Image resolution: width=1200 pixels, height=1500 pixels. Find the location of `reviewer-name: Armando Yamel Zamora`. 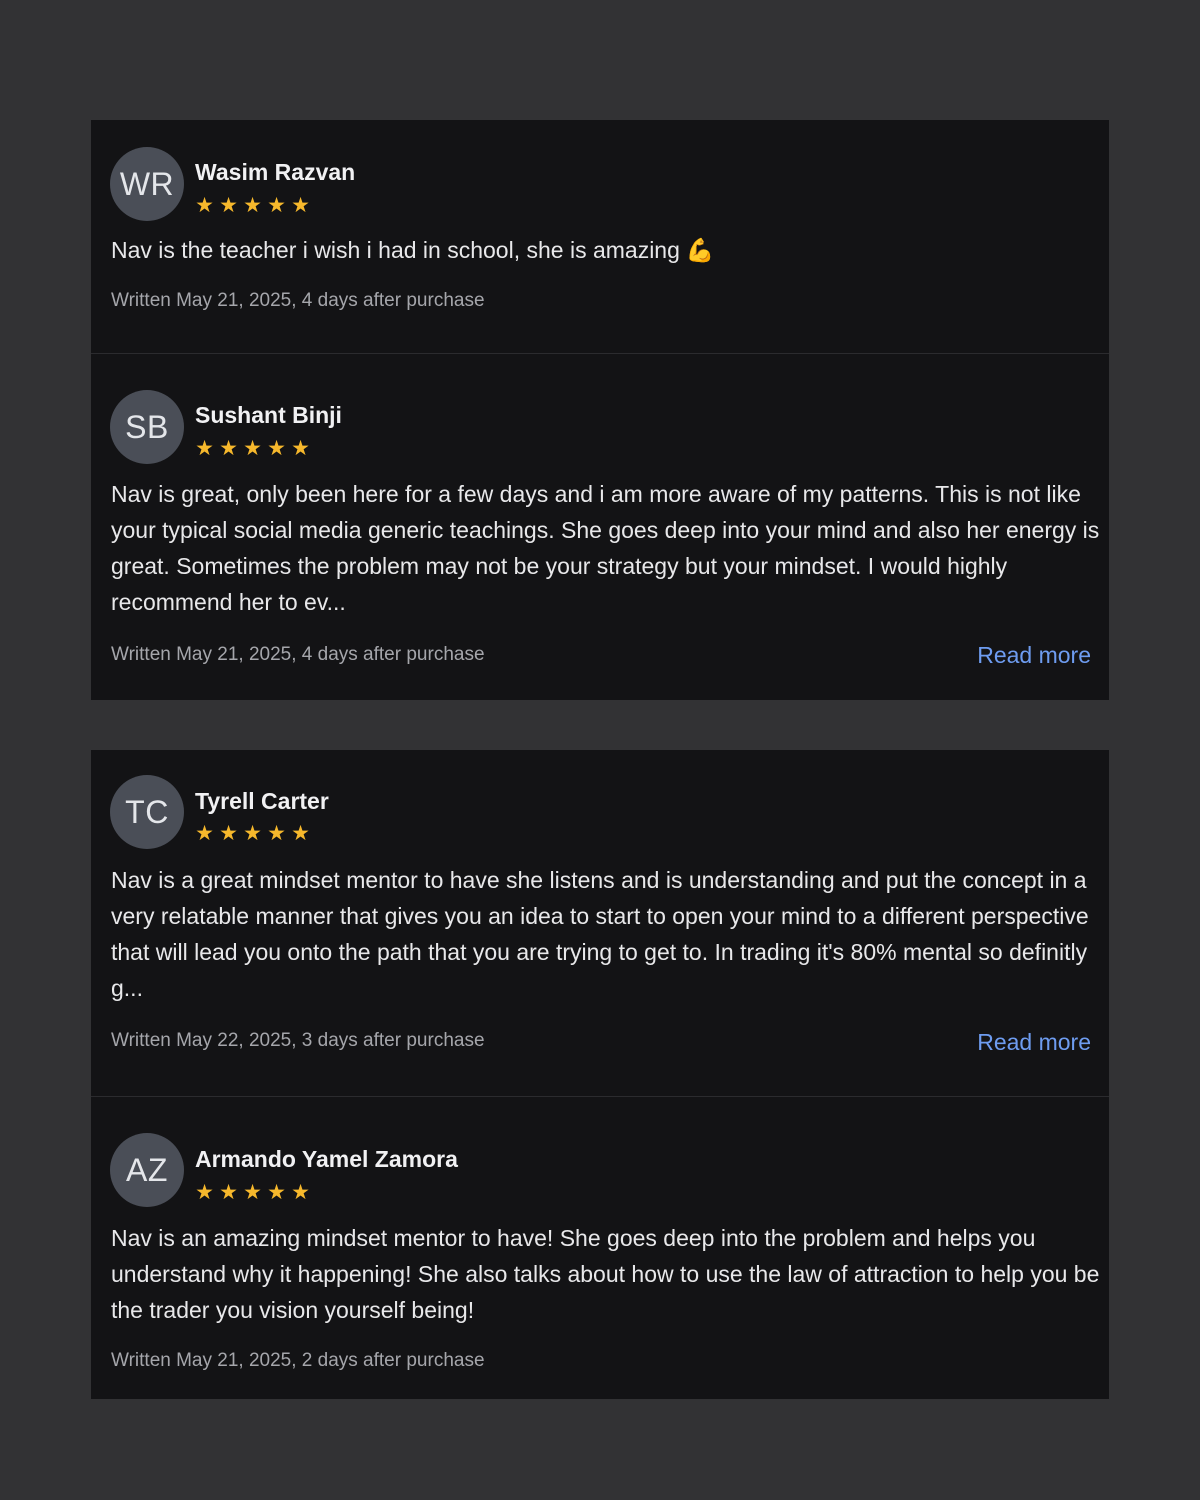

reviewer-name: Armando Yamel Zamora is located at coordinates (326, 1159).